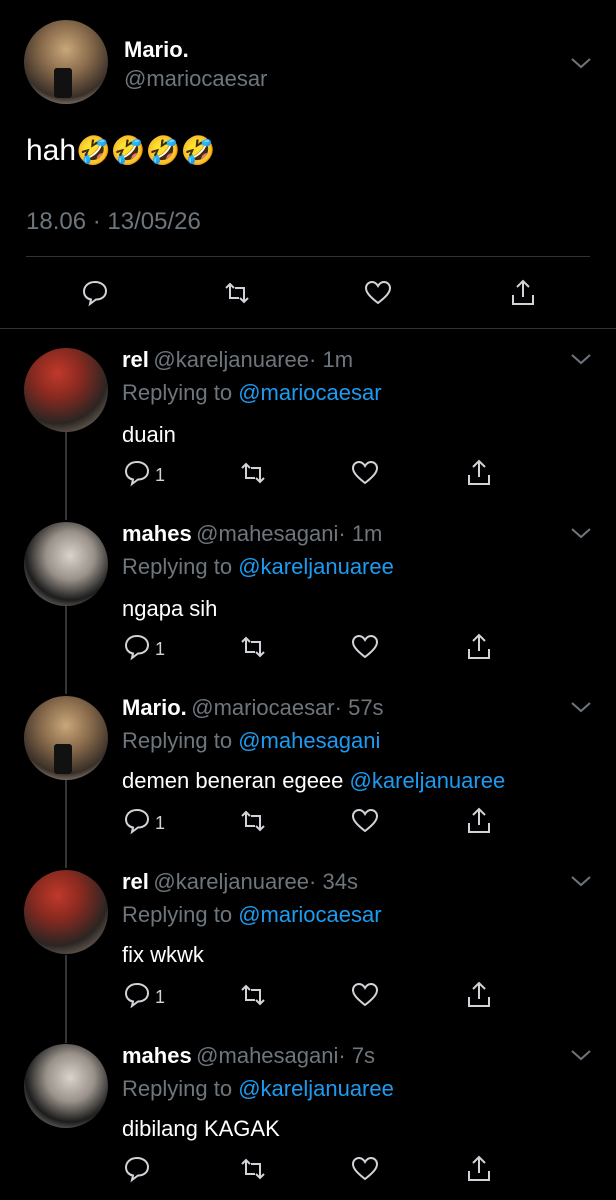 This screenshot has height=1200, width=616. Describe the element at coordinates (163, 954) in the screenshot. I see `reply-text: fix wkwk` at that location.